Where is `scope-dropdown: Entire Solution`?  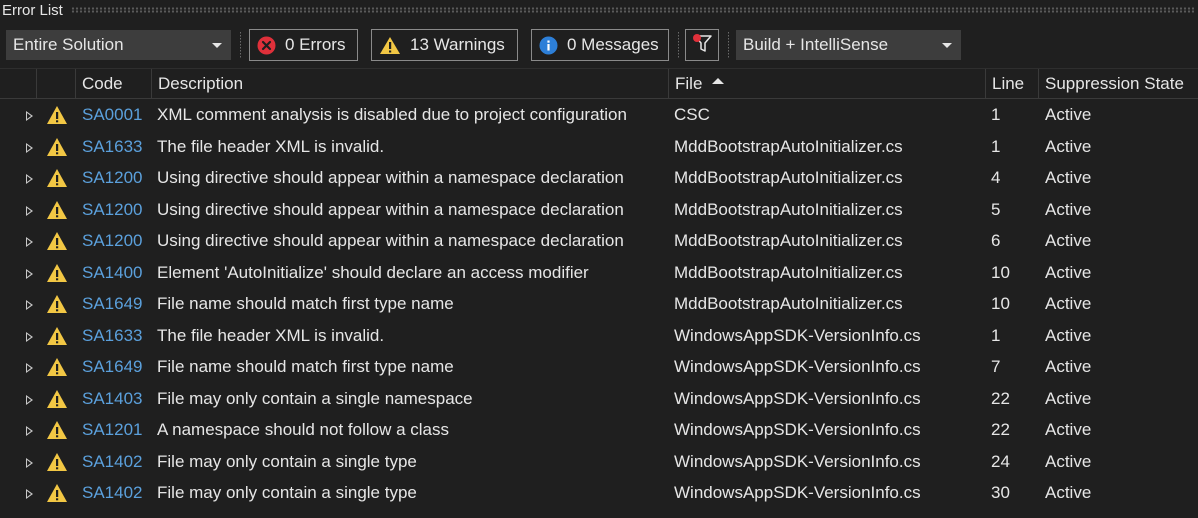 scope-dropdown: Entire Solution is located at coordinates (118, 45).